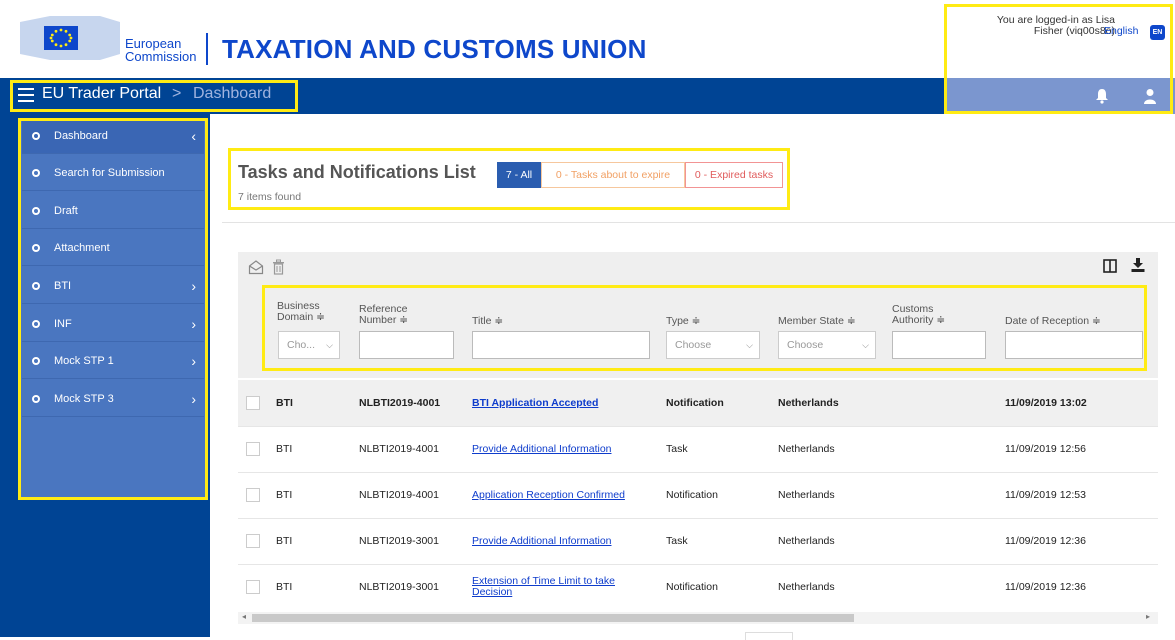 The width and height of the screenshot is (1175, 640). I want to click on commission-line2: Commission, so click(161, 56).